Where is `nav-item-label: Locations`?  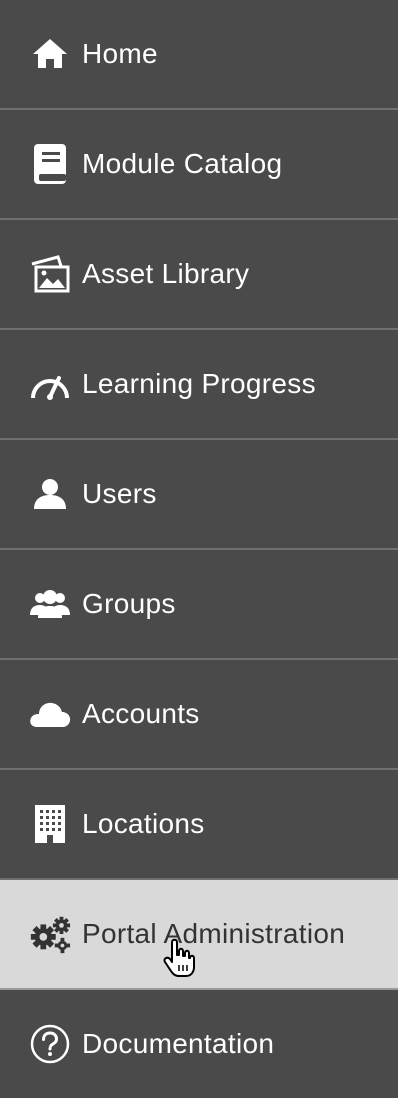 nav-item-label: Locations is located at coordinates (143, 823).